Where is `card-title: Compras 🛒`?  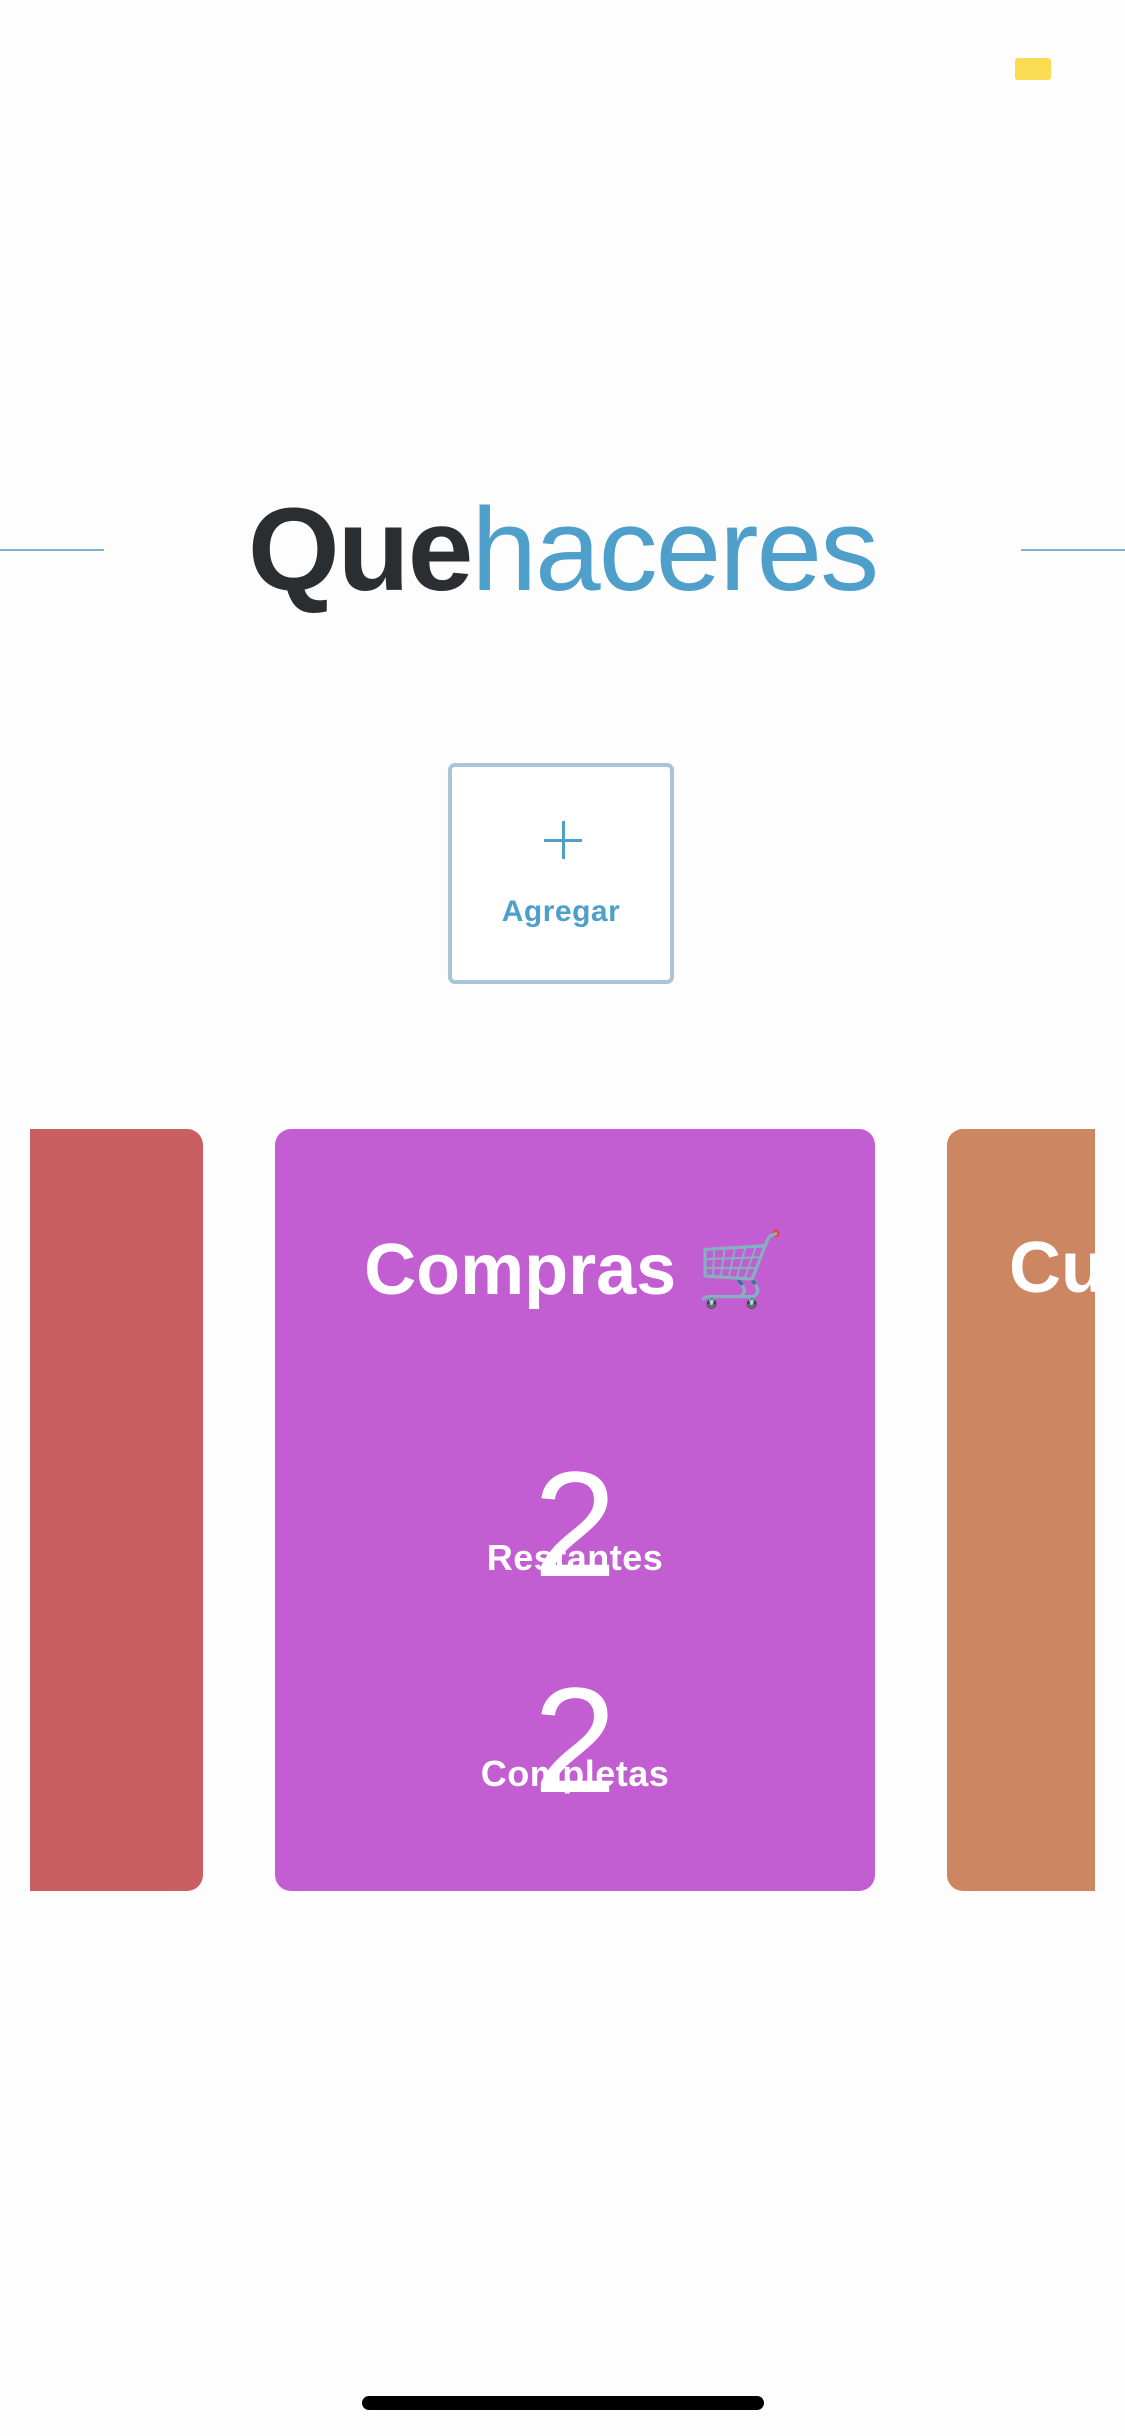 card-title: Compras 🛒 is located at coordinates (575, 1270).